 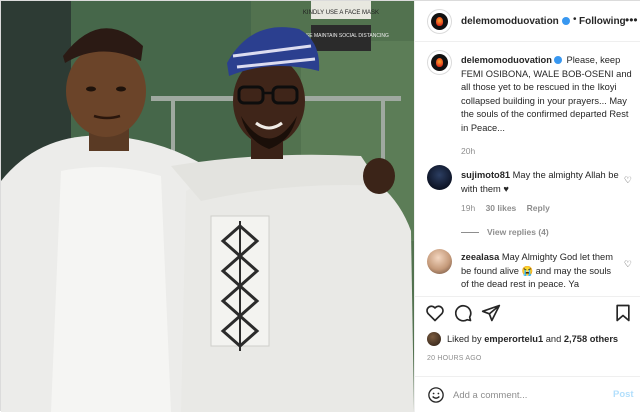 What do you see at coordinates (464, 339) in the screenshot?
I see `liked-by-prefix: Liked by` at bounding box center [464, 339].